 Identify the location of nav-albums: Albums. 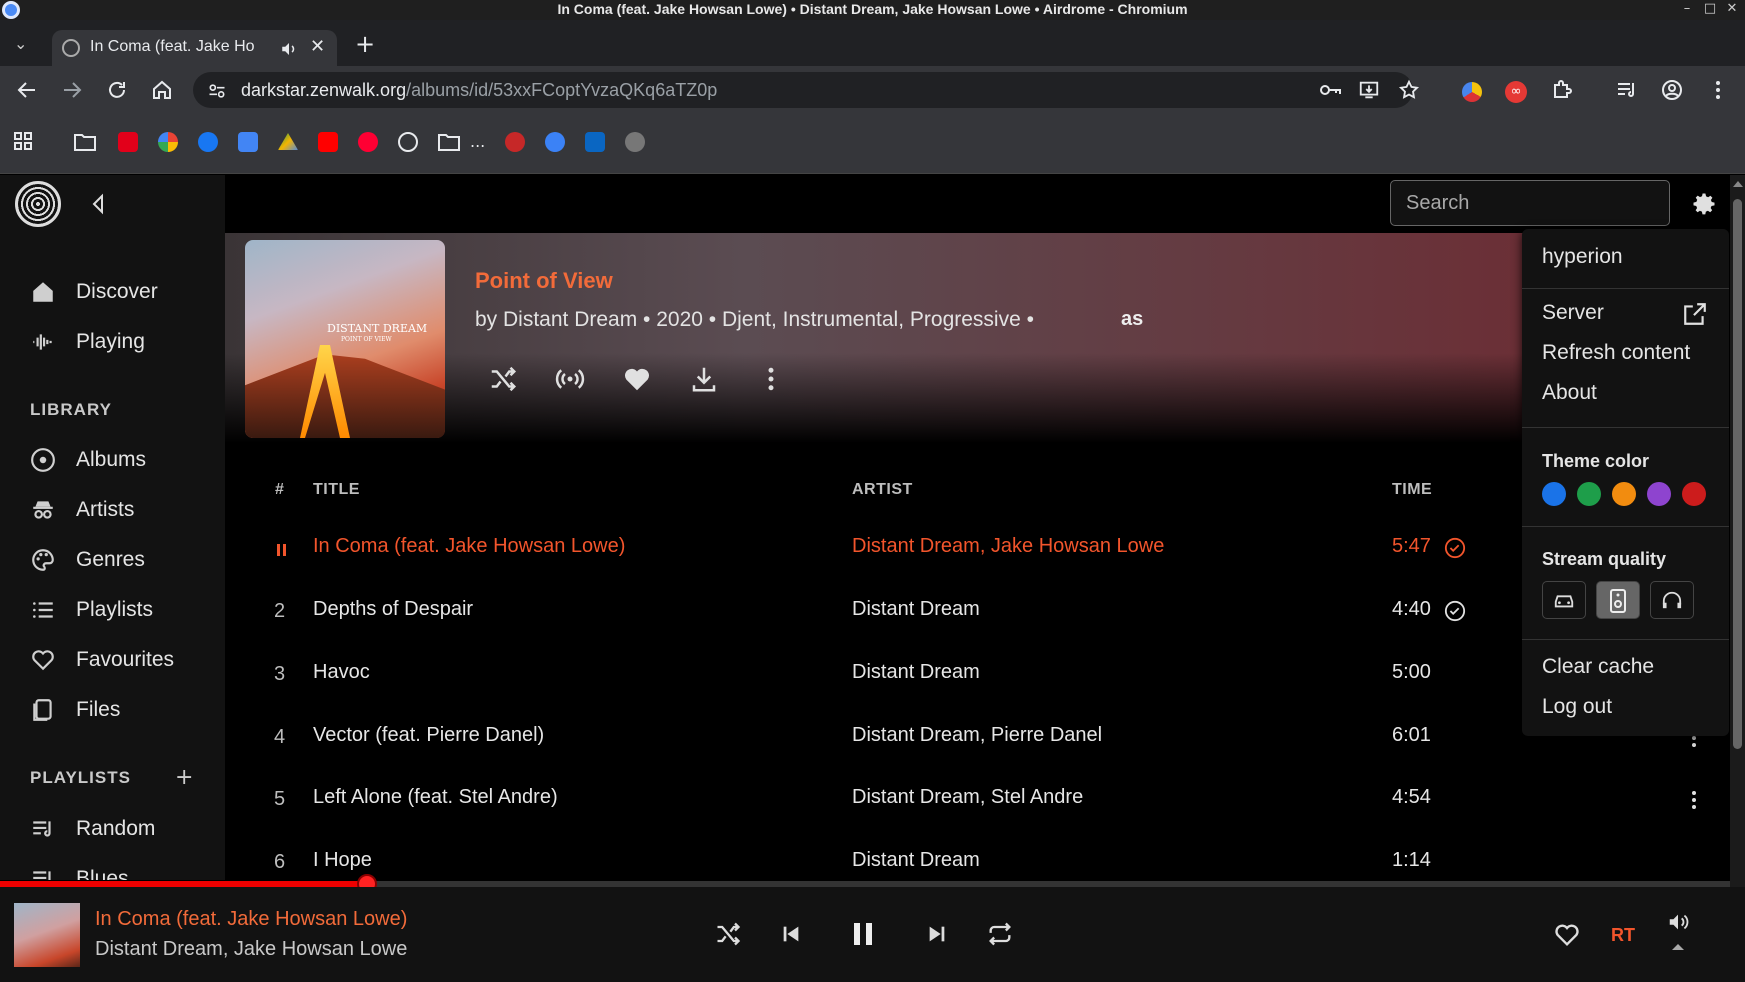
(88, 460).